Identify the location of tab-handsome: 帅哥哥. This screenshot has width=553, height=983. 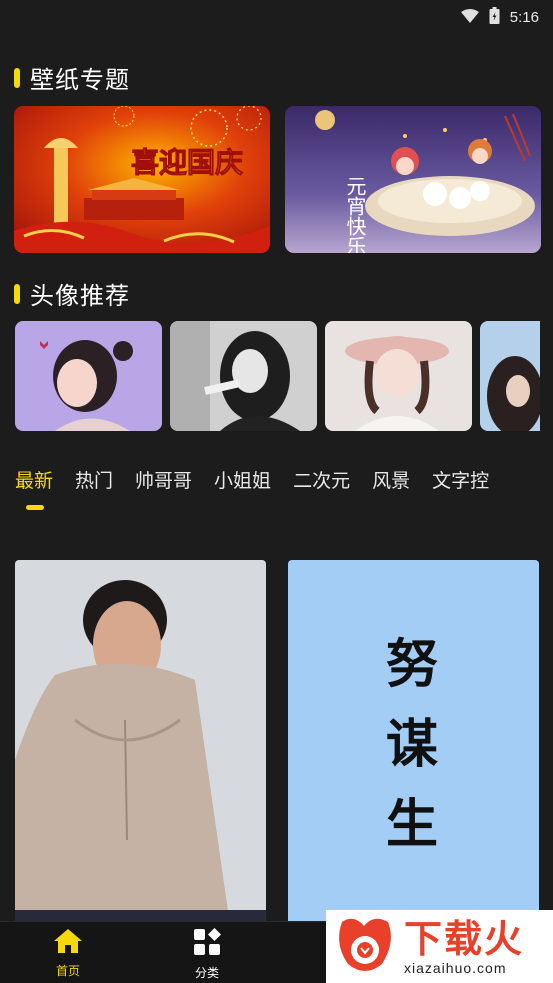
(163, 481).